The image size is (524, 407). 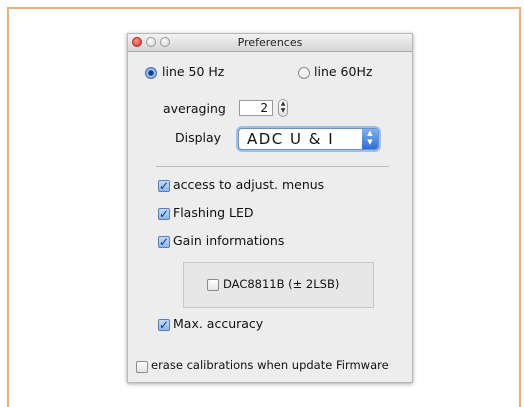 I want to click on erase-calibrations-label: erase calibrations when update Firmware, so click(x=270, y=365).